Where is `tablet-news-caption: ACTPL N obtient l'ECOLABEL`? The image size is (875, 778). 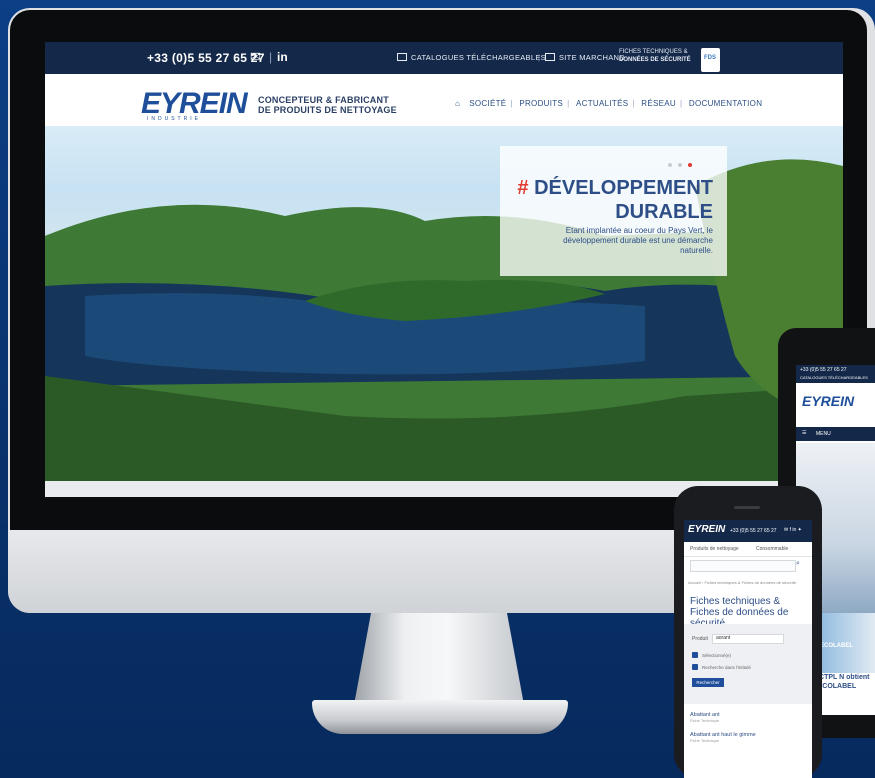 tablet-news-caption: ACTPL N obtient l'ECOLABEL is located at coordinates (844, 682).